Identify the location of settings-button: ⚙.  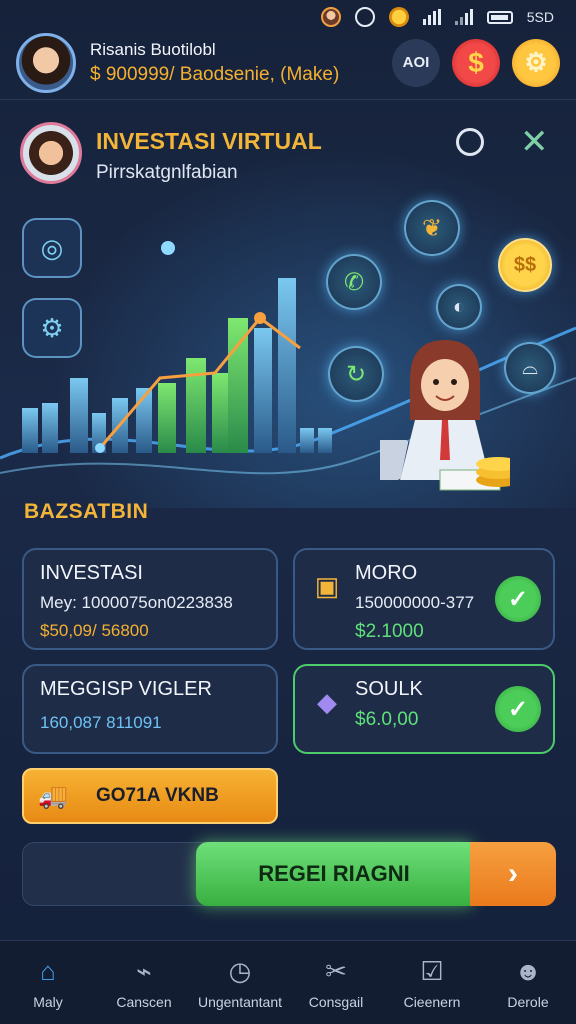
(536, 62).